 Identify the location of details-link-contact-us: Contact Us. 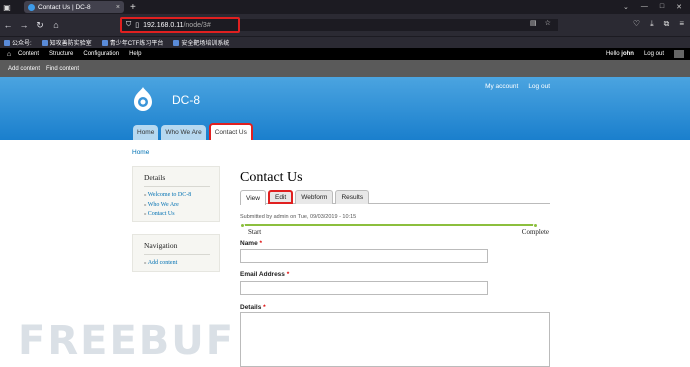
(177, 215).